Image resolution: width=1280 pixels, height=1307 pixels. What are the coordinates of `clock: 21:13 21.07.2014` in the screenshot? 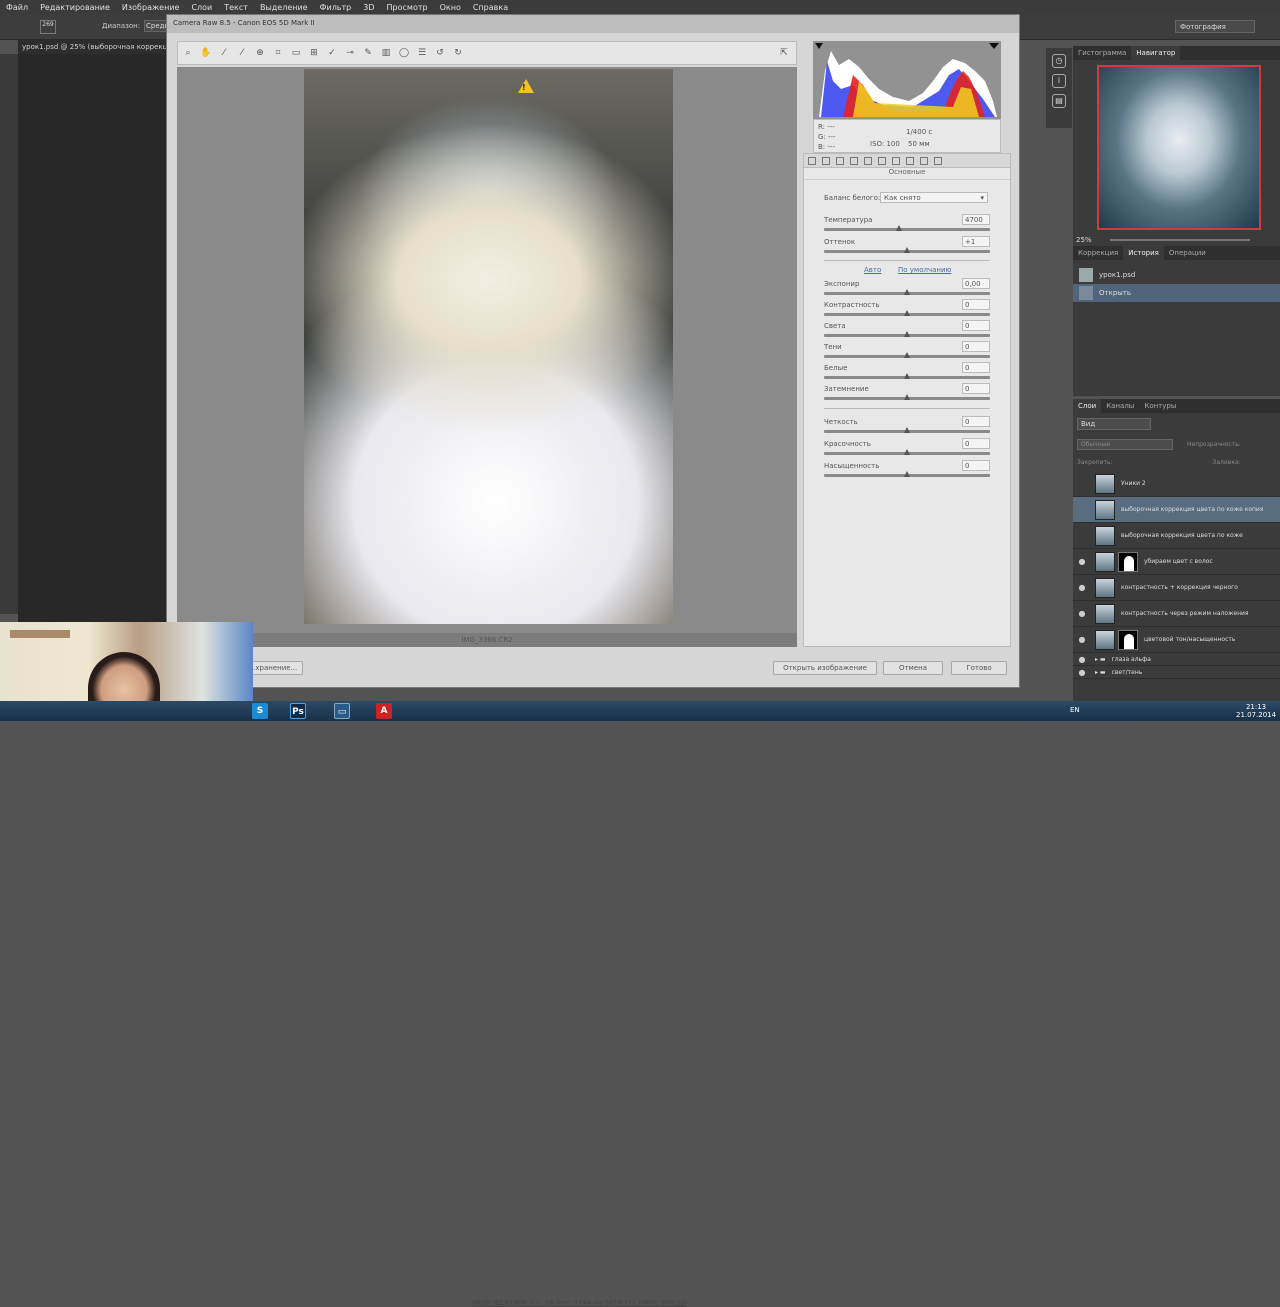 It's located at (1256, 711).